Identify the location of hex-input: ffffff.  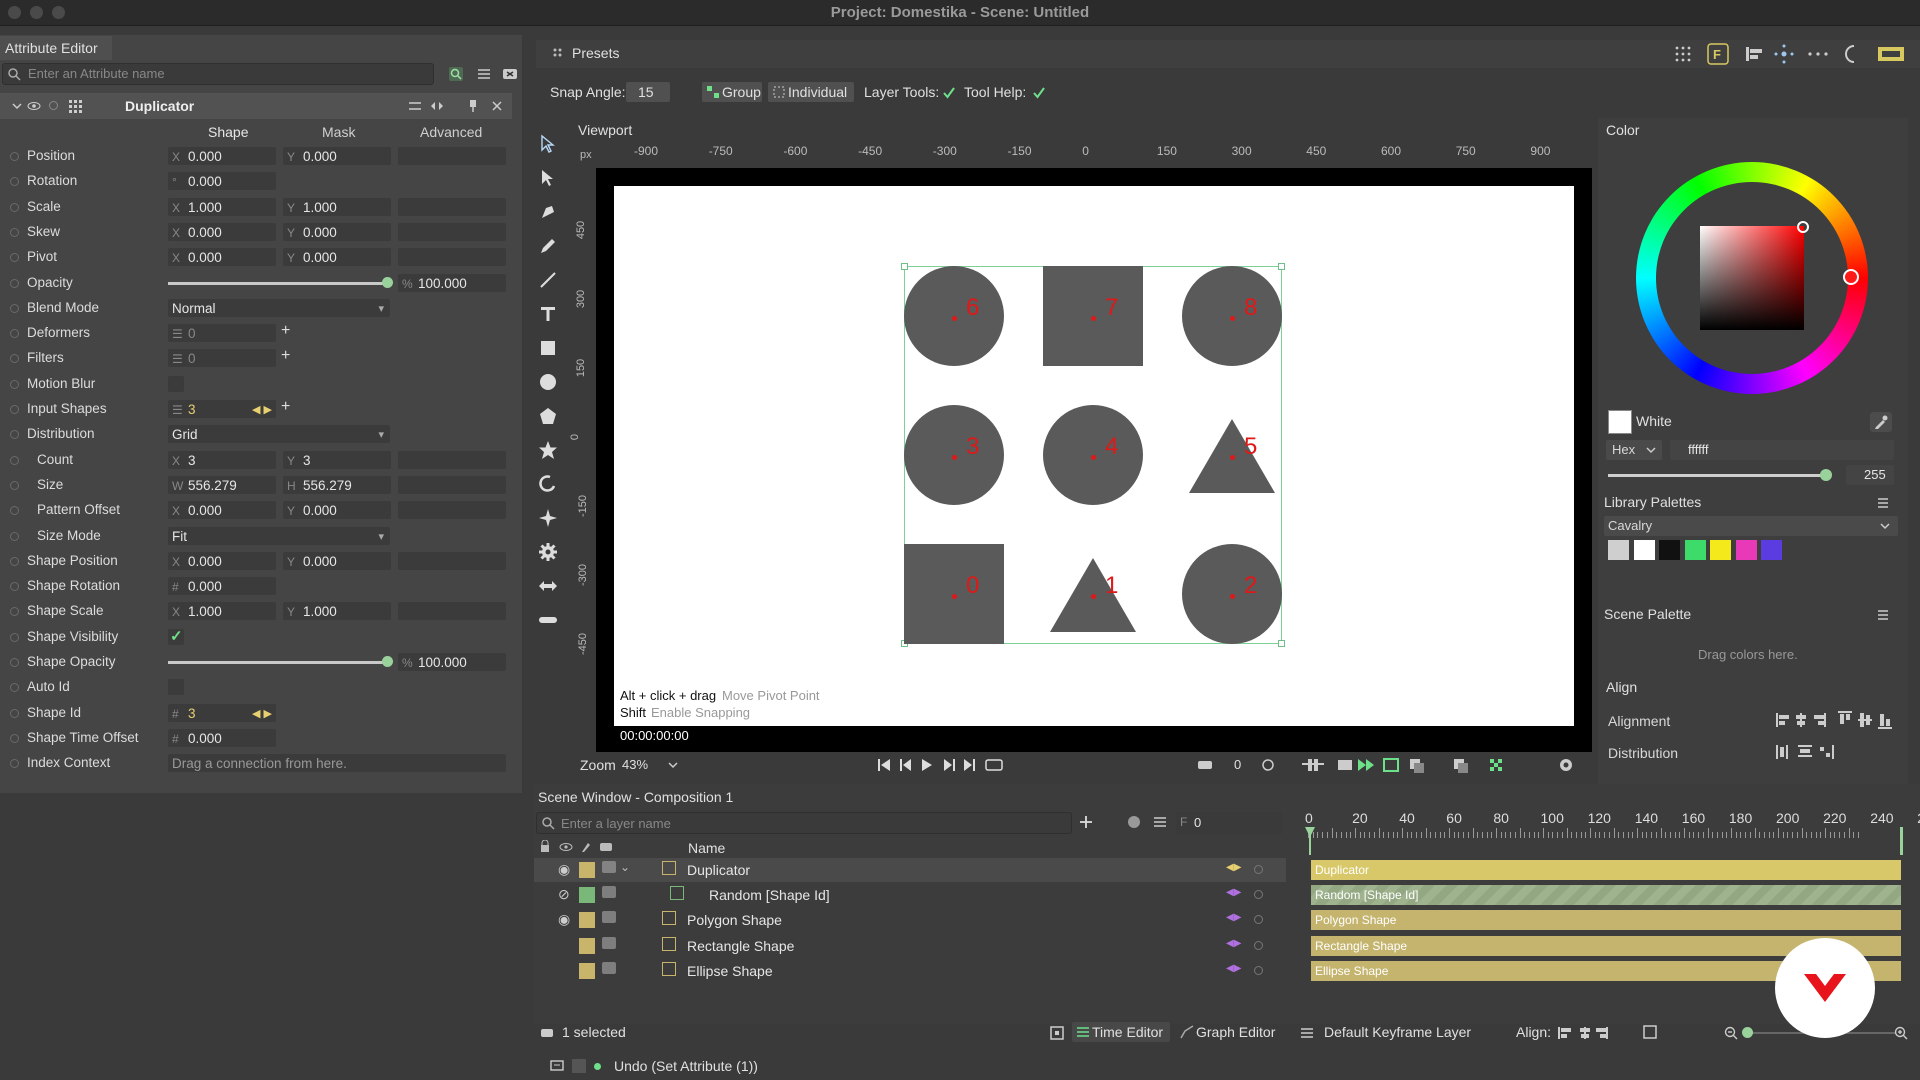
(1782, 450).